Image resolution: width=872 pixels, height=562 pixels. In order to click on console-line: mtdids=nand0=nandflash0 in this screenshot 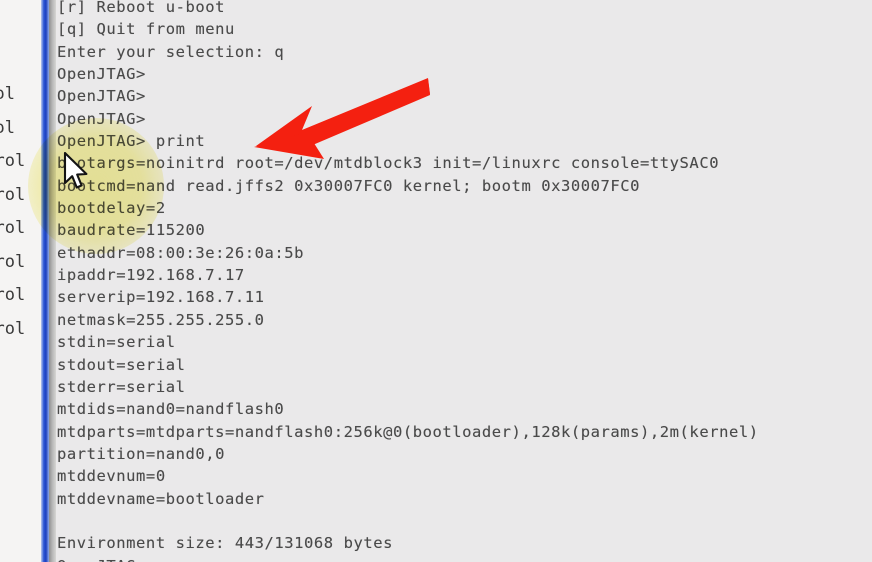, I will do `click(171, 409)`.